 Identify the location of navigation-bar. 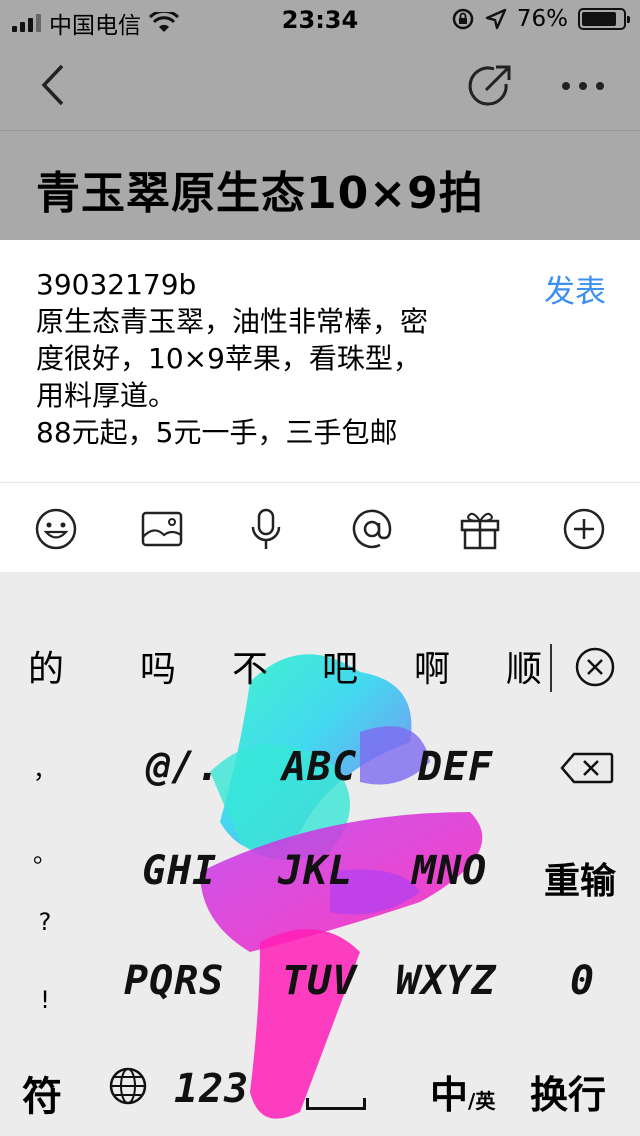
(320, 85).